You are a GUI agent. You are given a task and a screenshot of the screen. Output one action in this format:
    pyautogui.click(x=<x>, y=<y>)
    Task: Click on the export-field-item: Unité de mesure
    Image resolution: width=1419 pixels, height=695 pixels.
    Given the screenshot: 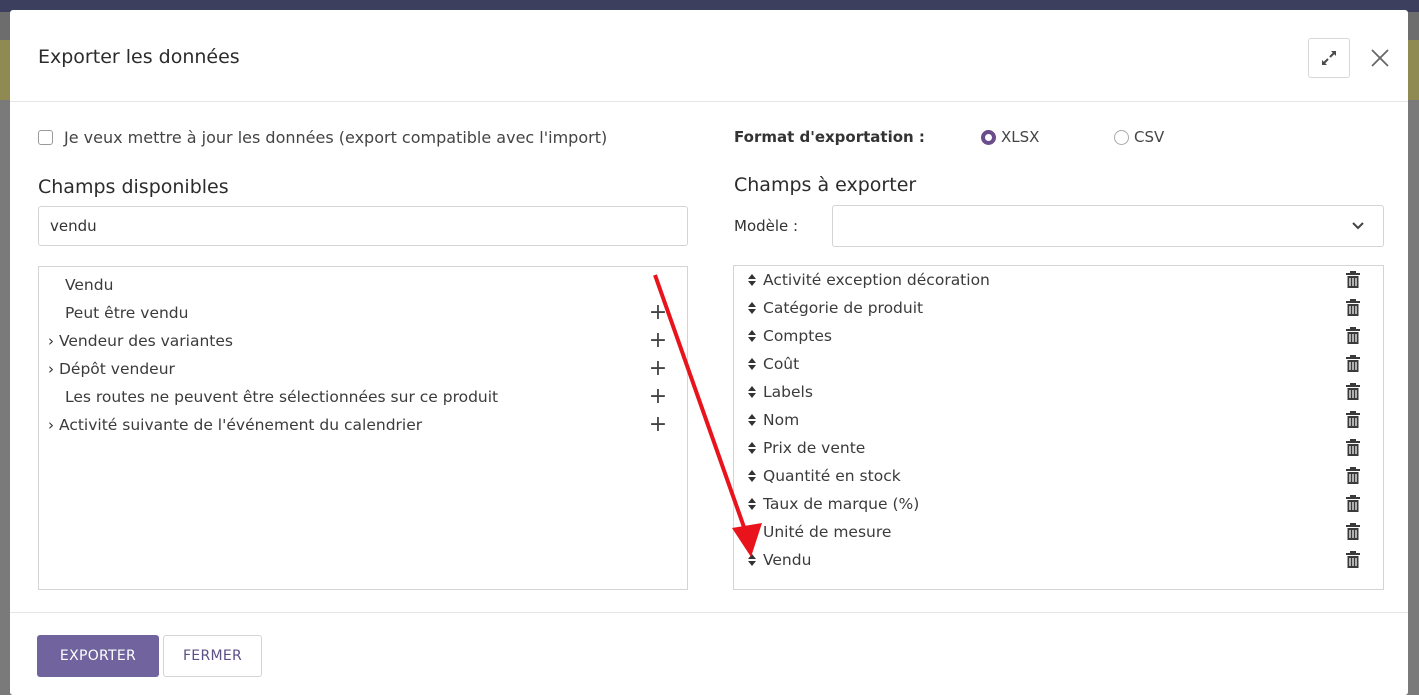 What is the action you would take?
    pyautogui.click(x=1058, y=532)
    